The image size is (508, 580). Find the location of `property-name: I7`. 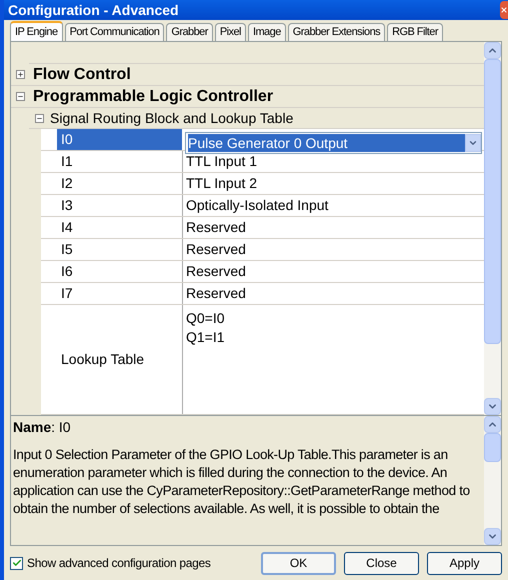

property-name: I7 is located at coordinates (67, 293).